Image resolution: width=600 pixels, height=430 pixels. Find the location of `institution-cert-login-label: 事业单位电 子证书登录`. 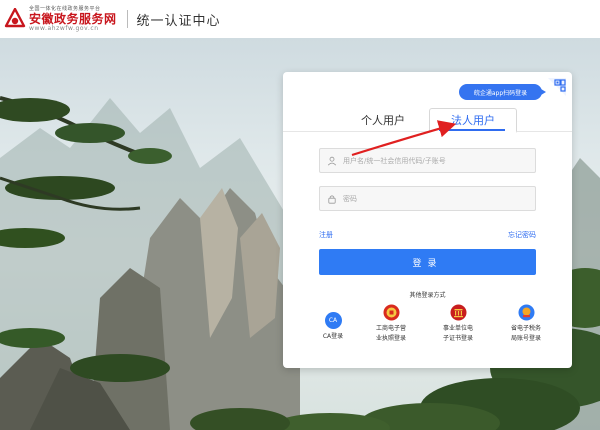

institution-cert-login-label: 事业单位电 子证书登录 is located at coordinates (458, 334).